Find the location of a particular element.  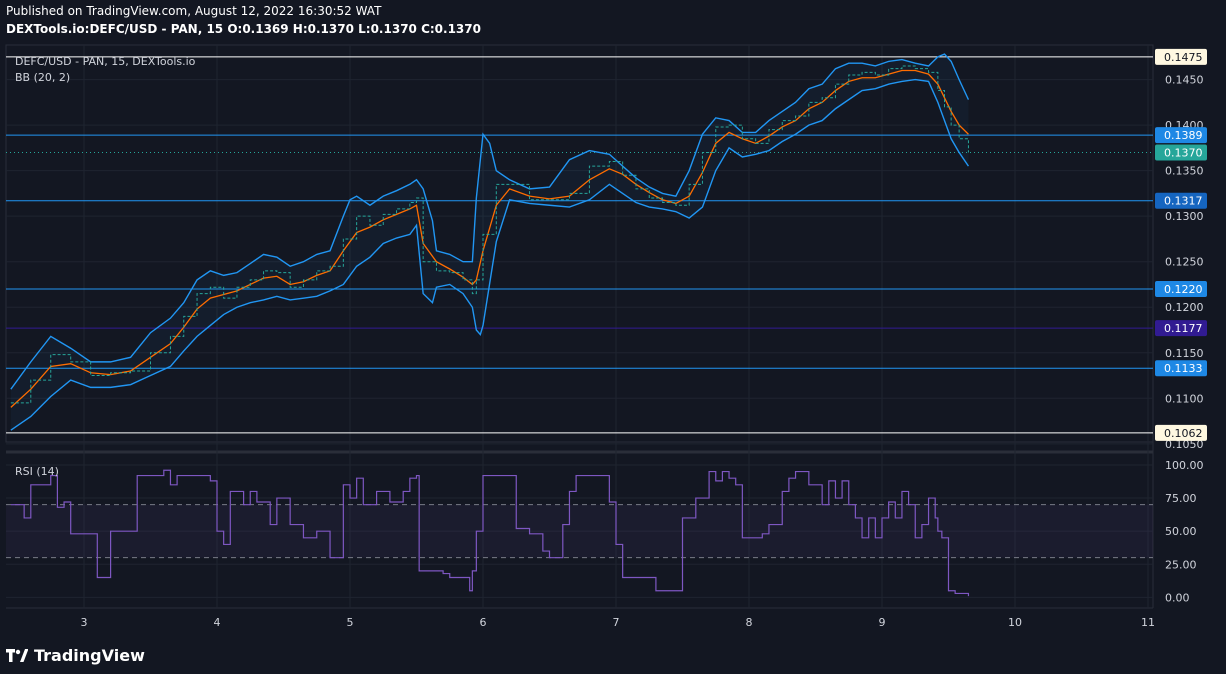

level-price-label: 0.1177 is located at coordinates (1183, 328).